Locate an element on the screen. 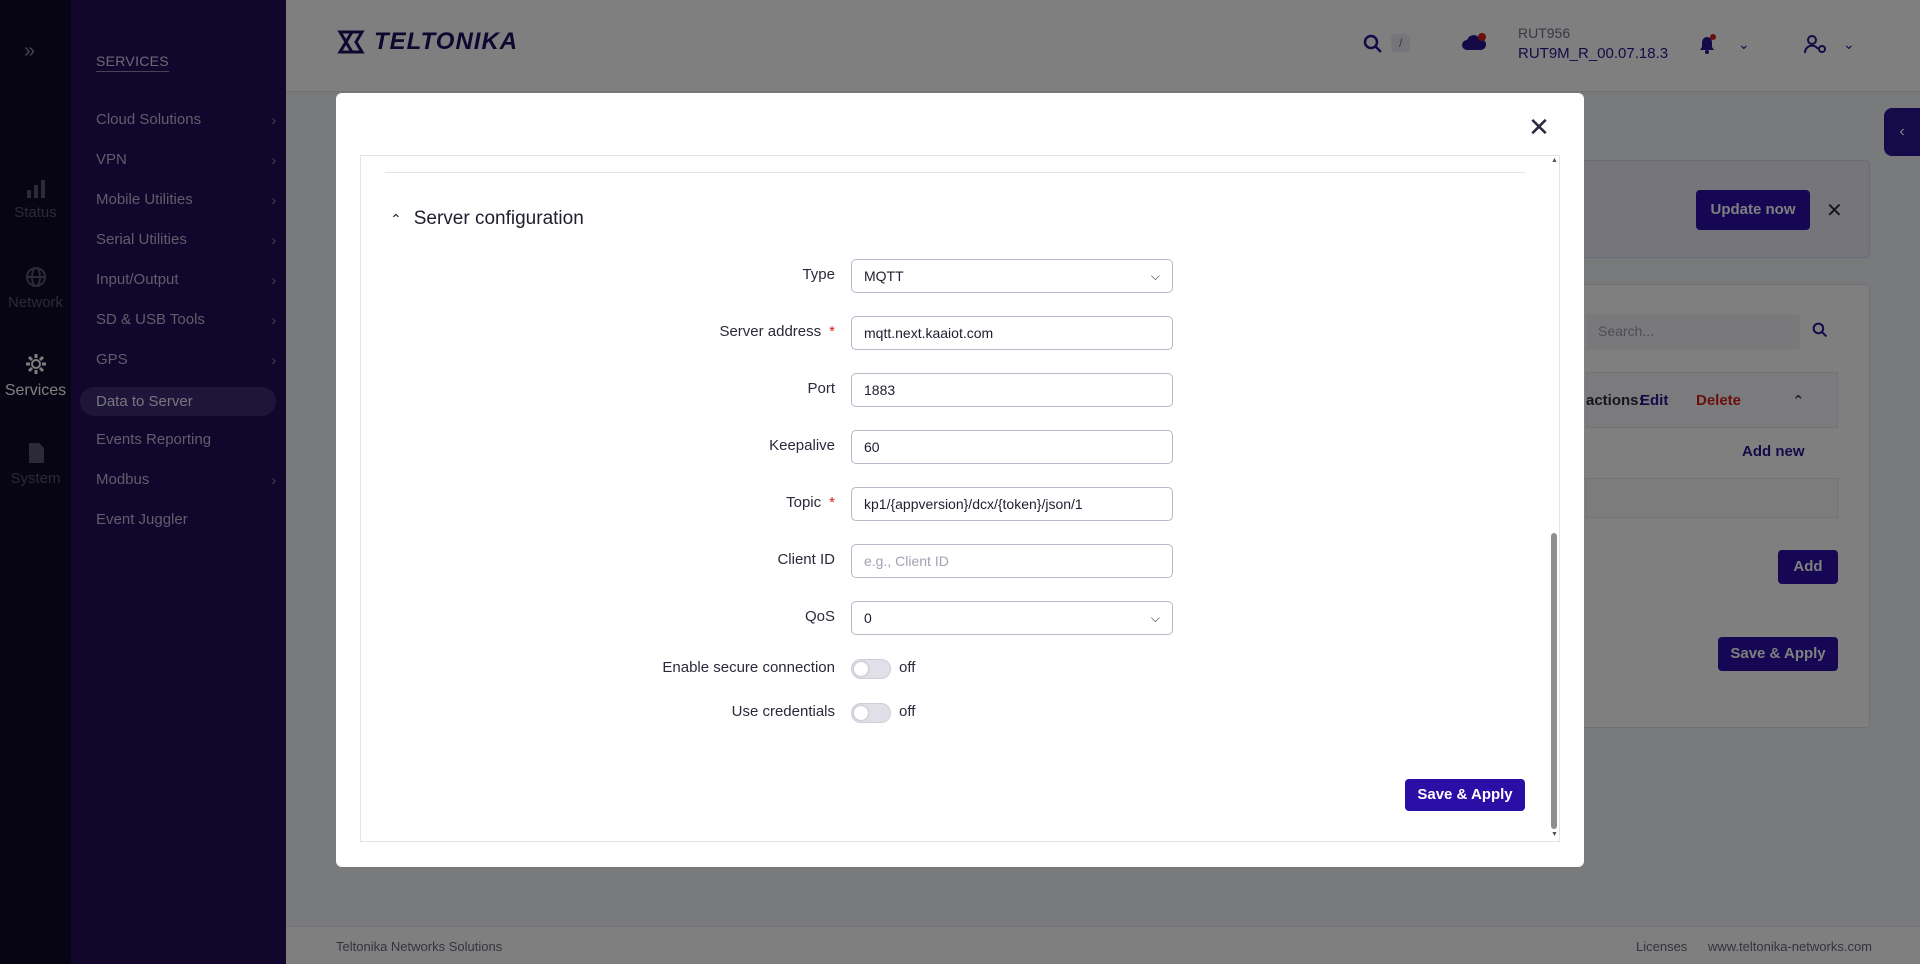 This screenshot has height=964, width=1920. type-select: MQTT ⌵ is located at coordinates (1012, 276).